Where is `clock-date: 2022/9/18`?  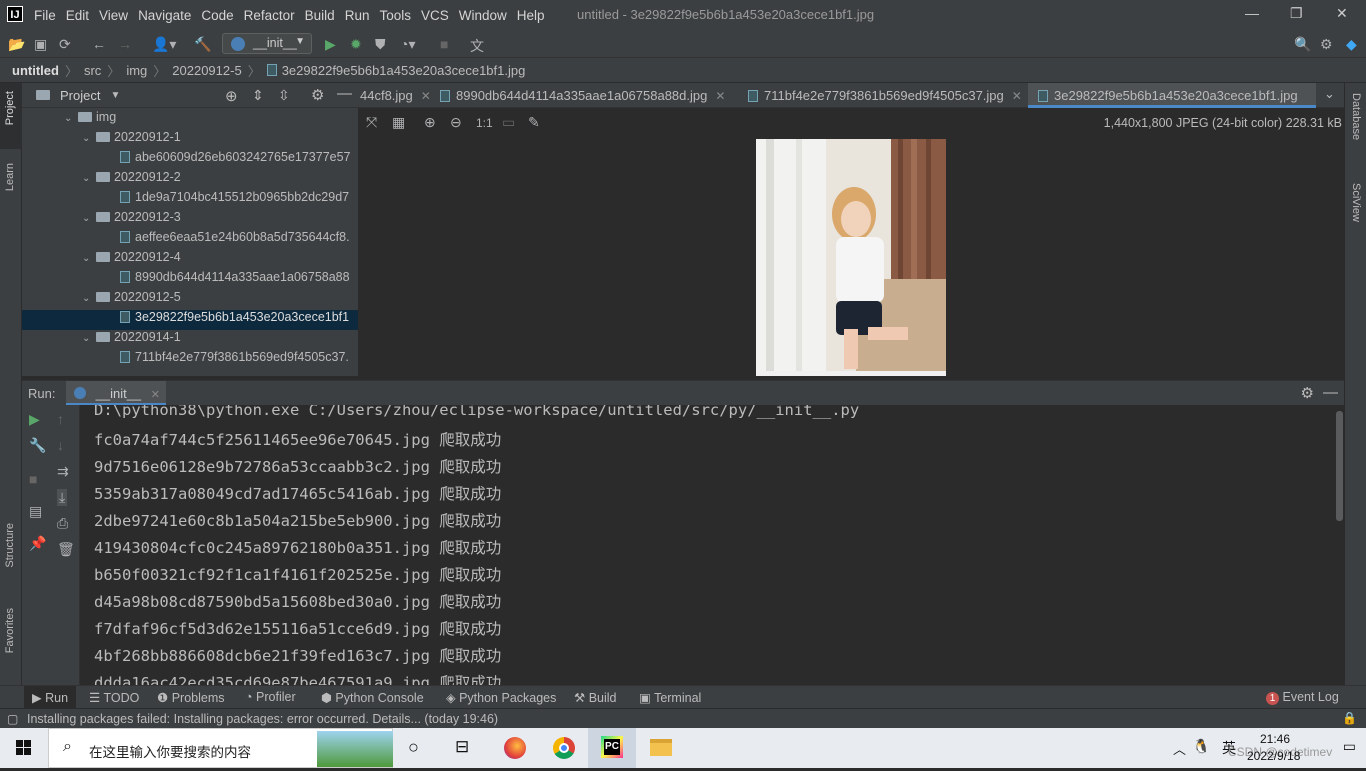
clock-date: 2022/9/18 is located at coordinates (1273, 756).